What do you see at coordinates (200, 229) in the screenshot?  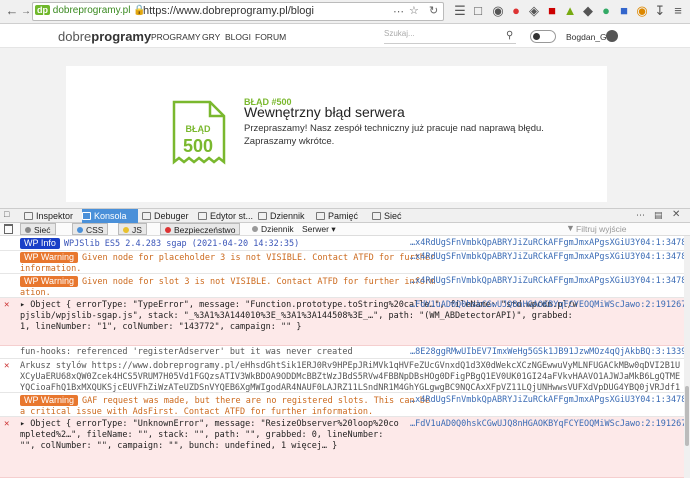 I see `filter-security: Bezpieczeństwo` at bounding box center [200, 229].